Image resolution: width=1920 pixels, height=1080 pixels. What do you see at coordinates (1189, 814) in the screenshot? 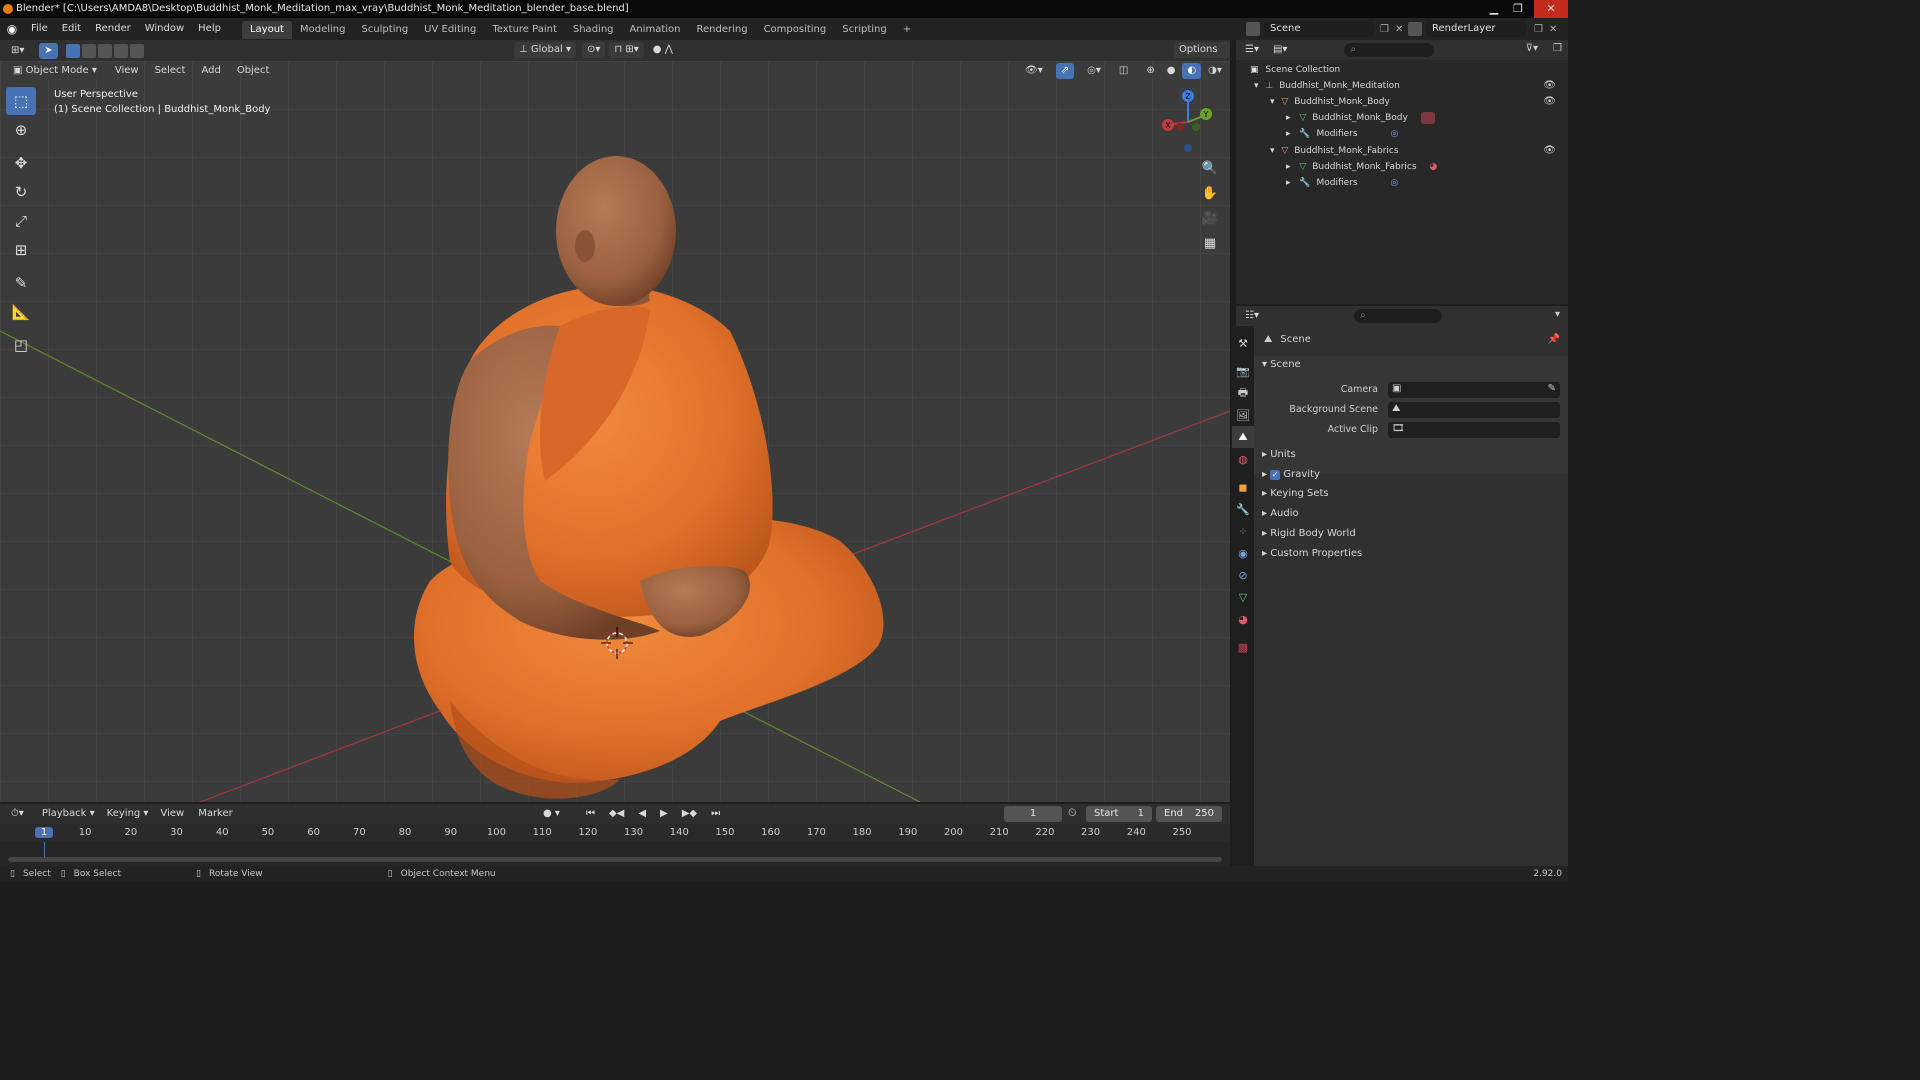
I see `end-frame-field: End 250` at bounding box center [1189, 814].